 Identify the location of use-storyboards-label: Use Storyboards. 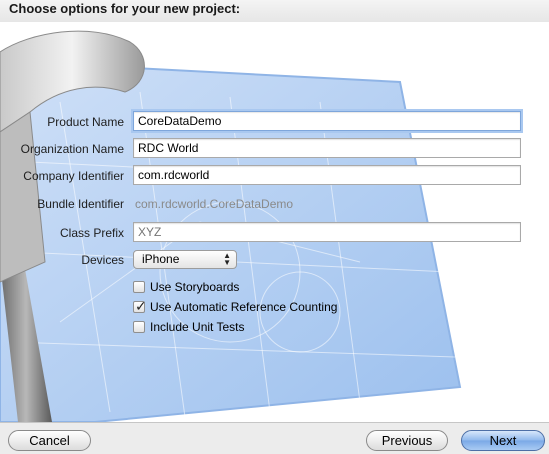
(195, 287).